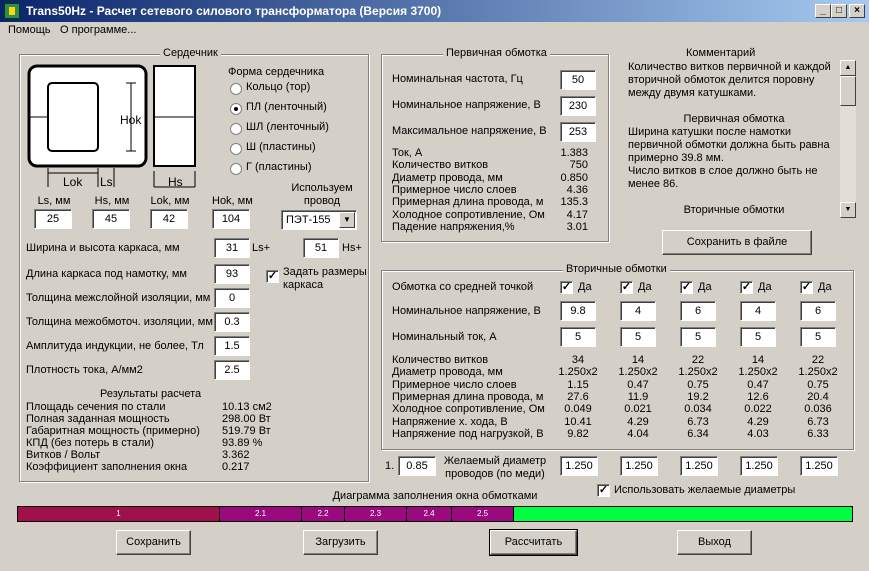 The image size is (869, 571). What do you see at coordinates (231, 219) in the screenshot?
I see `dimension-input: 104` at bounding box center [231, 219].